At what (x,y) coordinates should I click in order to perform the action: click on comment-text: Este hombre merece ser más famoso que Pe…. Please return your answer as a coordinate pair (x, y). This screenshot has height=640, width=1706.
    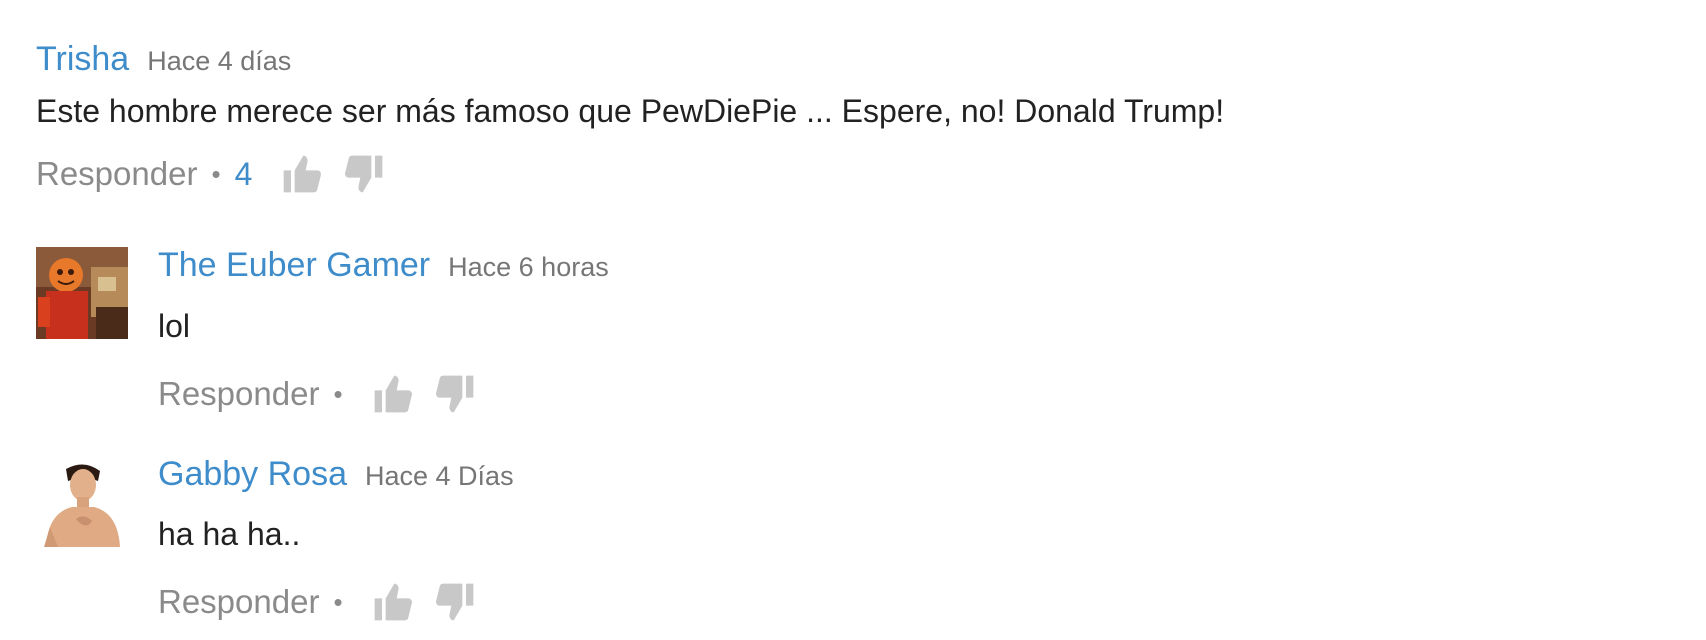
    Looking at the image, I should click on (630, 111).